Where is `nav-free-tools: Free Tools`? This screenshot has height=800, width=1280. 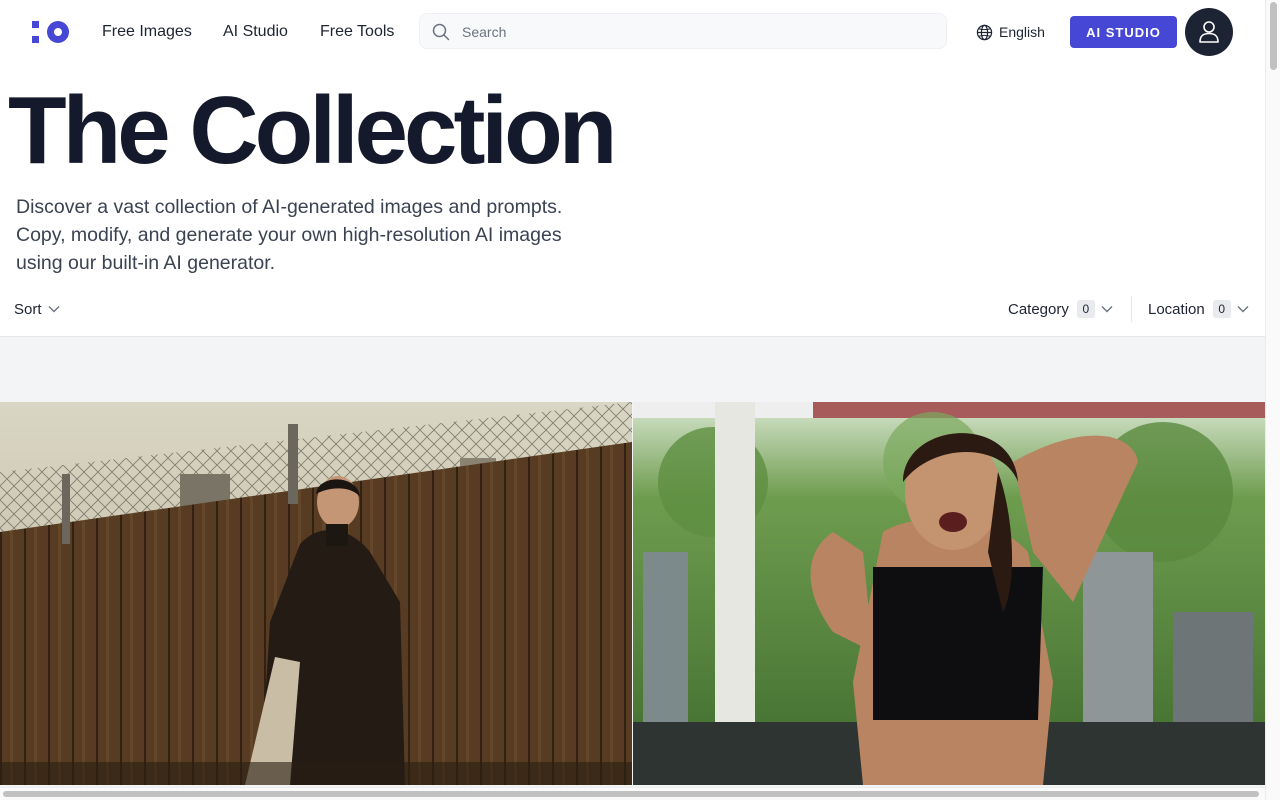 nav-free-tools: Free Tools is located at coordinates (357, 32).